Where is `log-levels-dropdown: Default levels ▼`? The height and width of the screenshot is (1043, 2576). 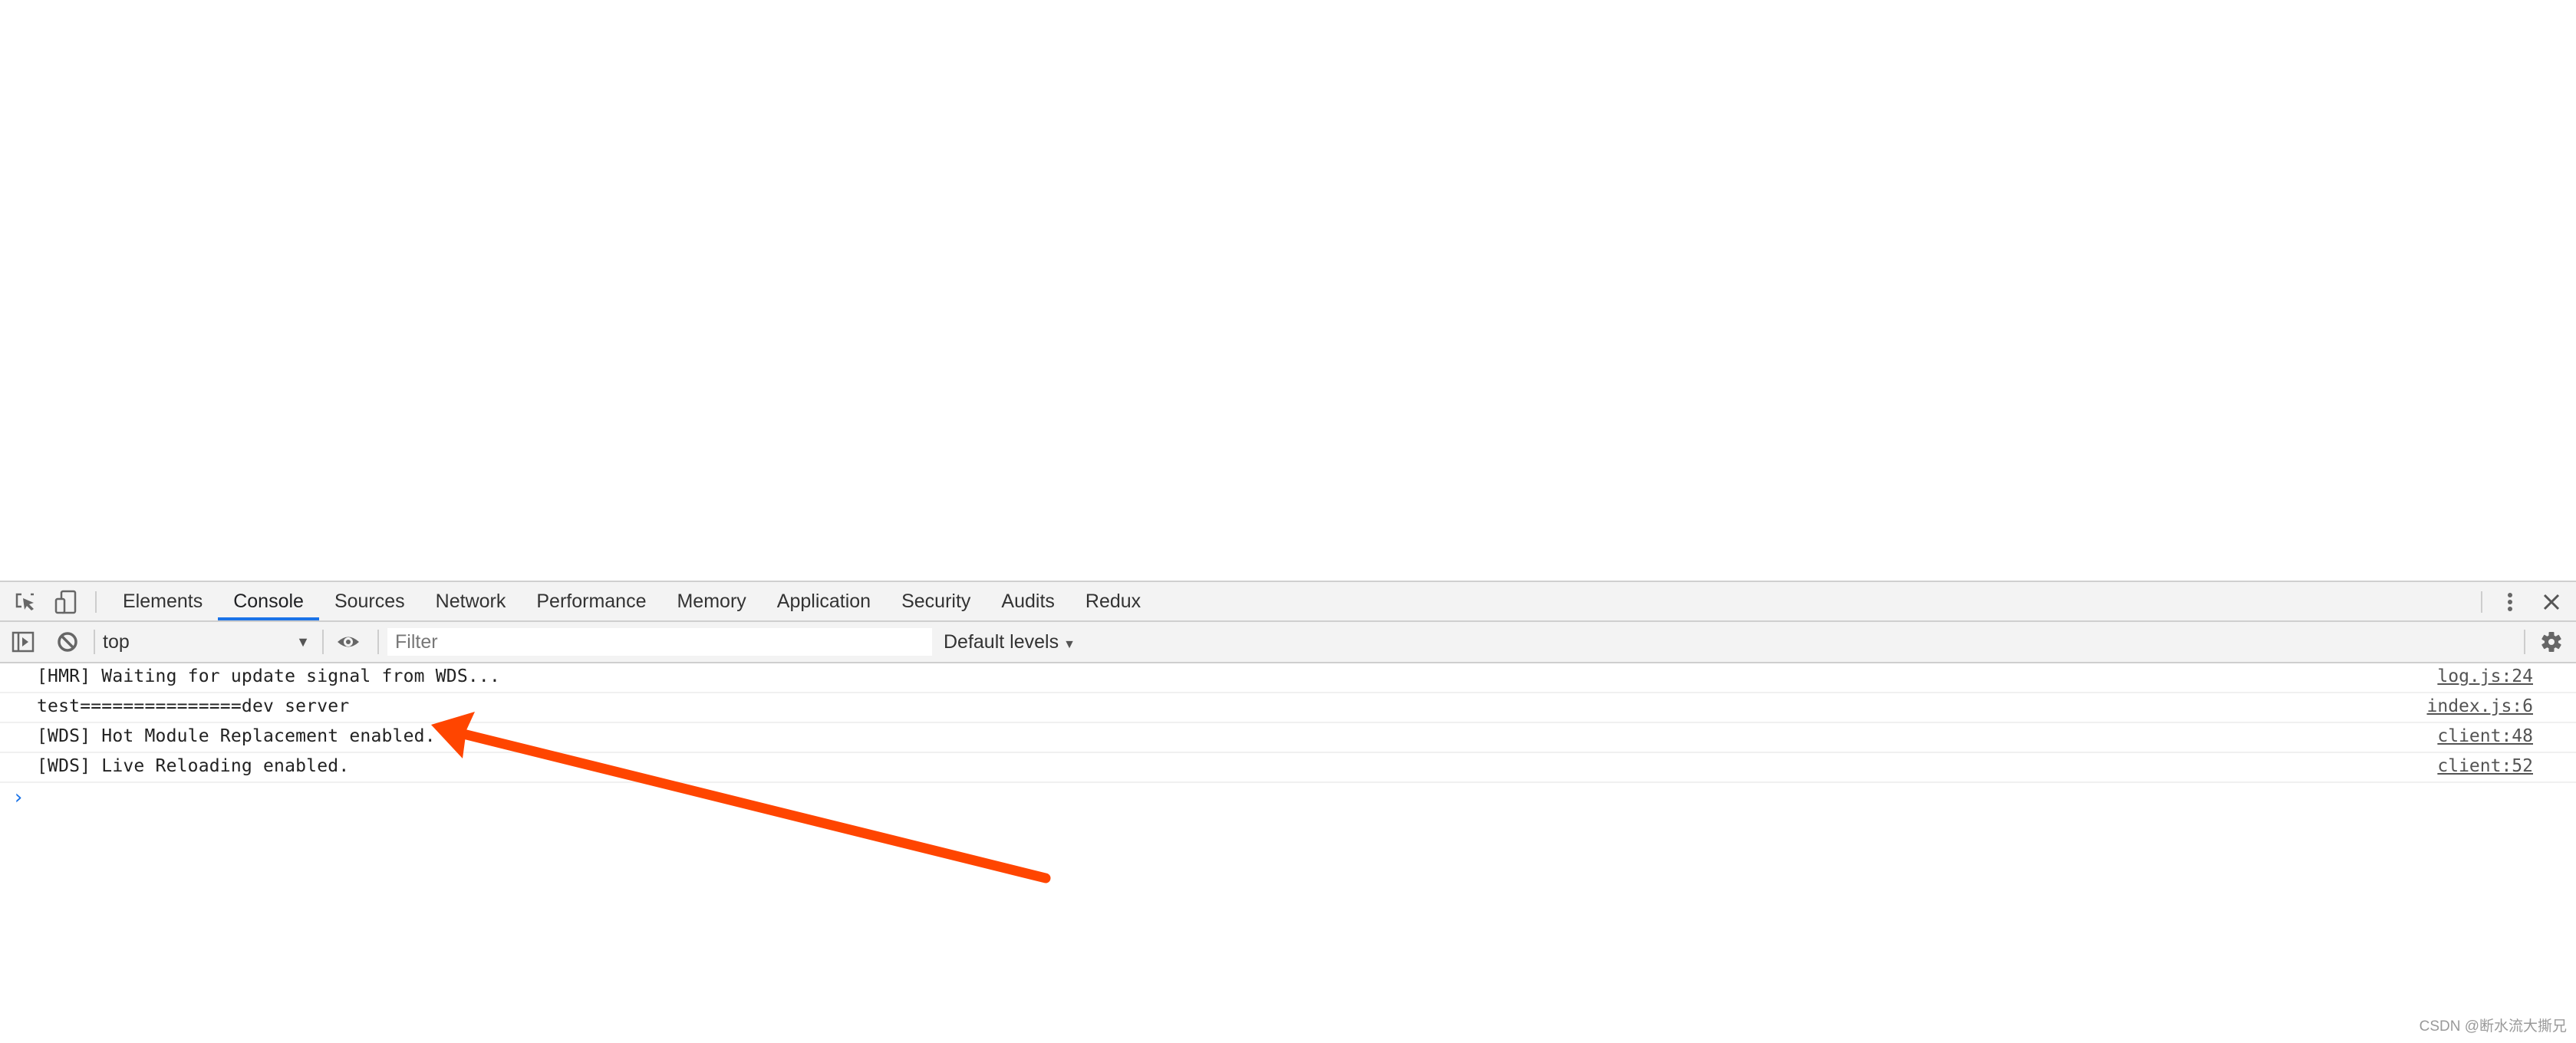 log-levels-dropdown: Default levels ▼ is located at coordinates (1010, 642).